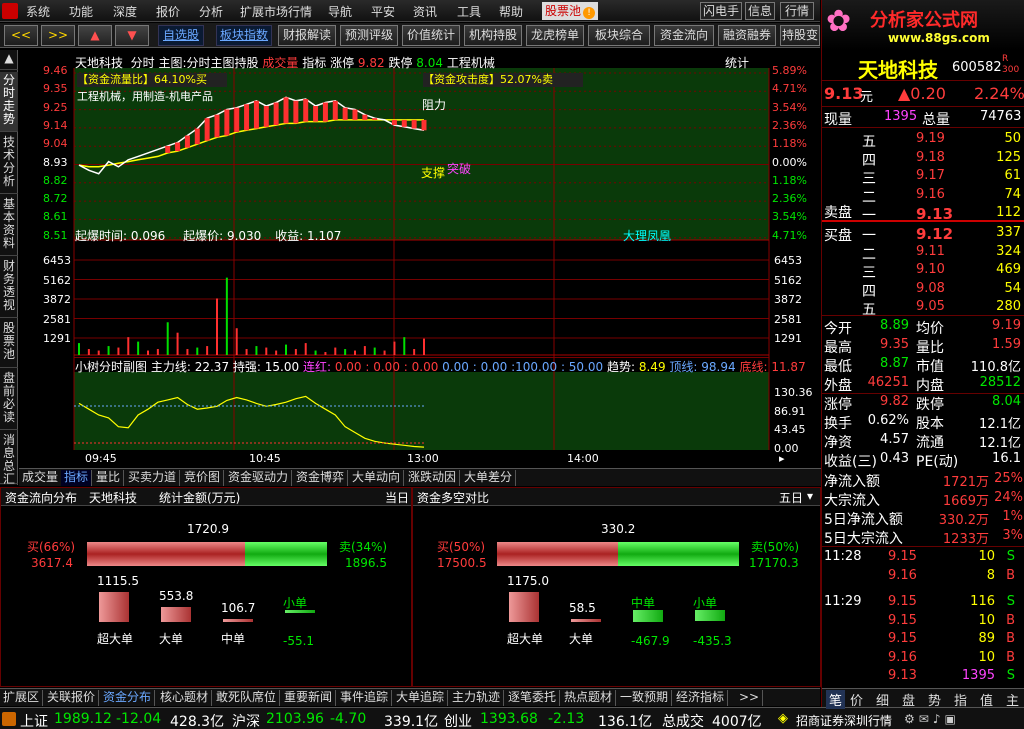 This screenshot has height=729, width=1024. What do you see at coordinates (259, 478) in the screenshot?
I see `tab-fund-drive: 资金驱动力` at bounding box center [259, 478].